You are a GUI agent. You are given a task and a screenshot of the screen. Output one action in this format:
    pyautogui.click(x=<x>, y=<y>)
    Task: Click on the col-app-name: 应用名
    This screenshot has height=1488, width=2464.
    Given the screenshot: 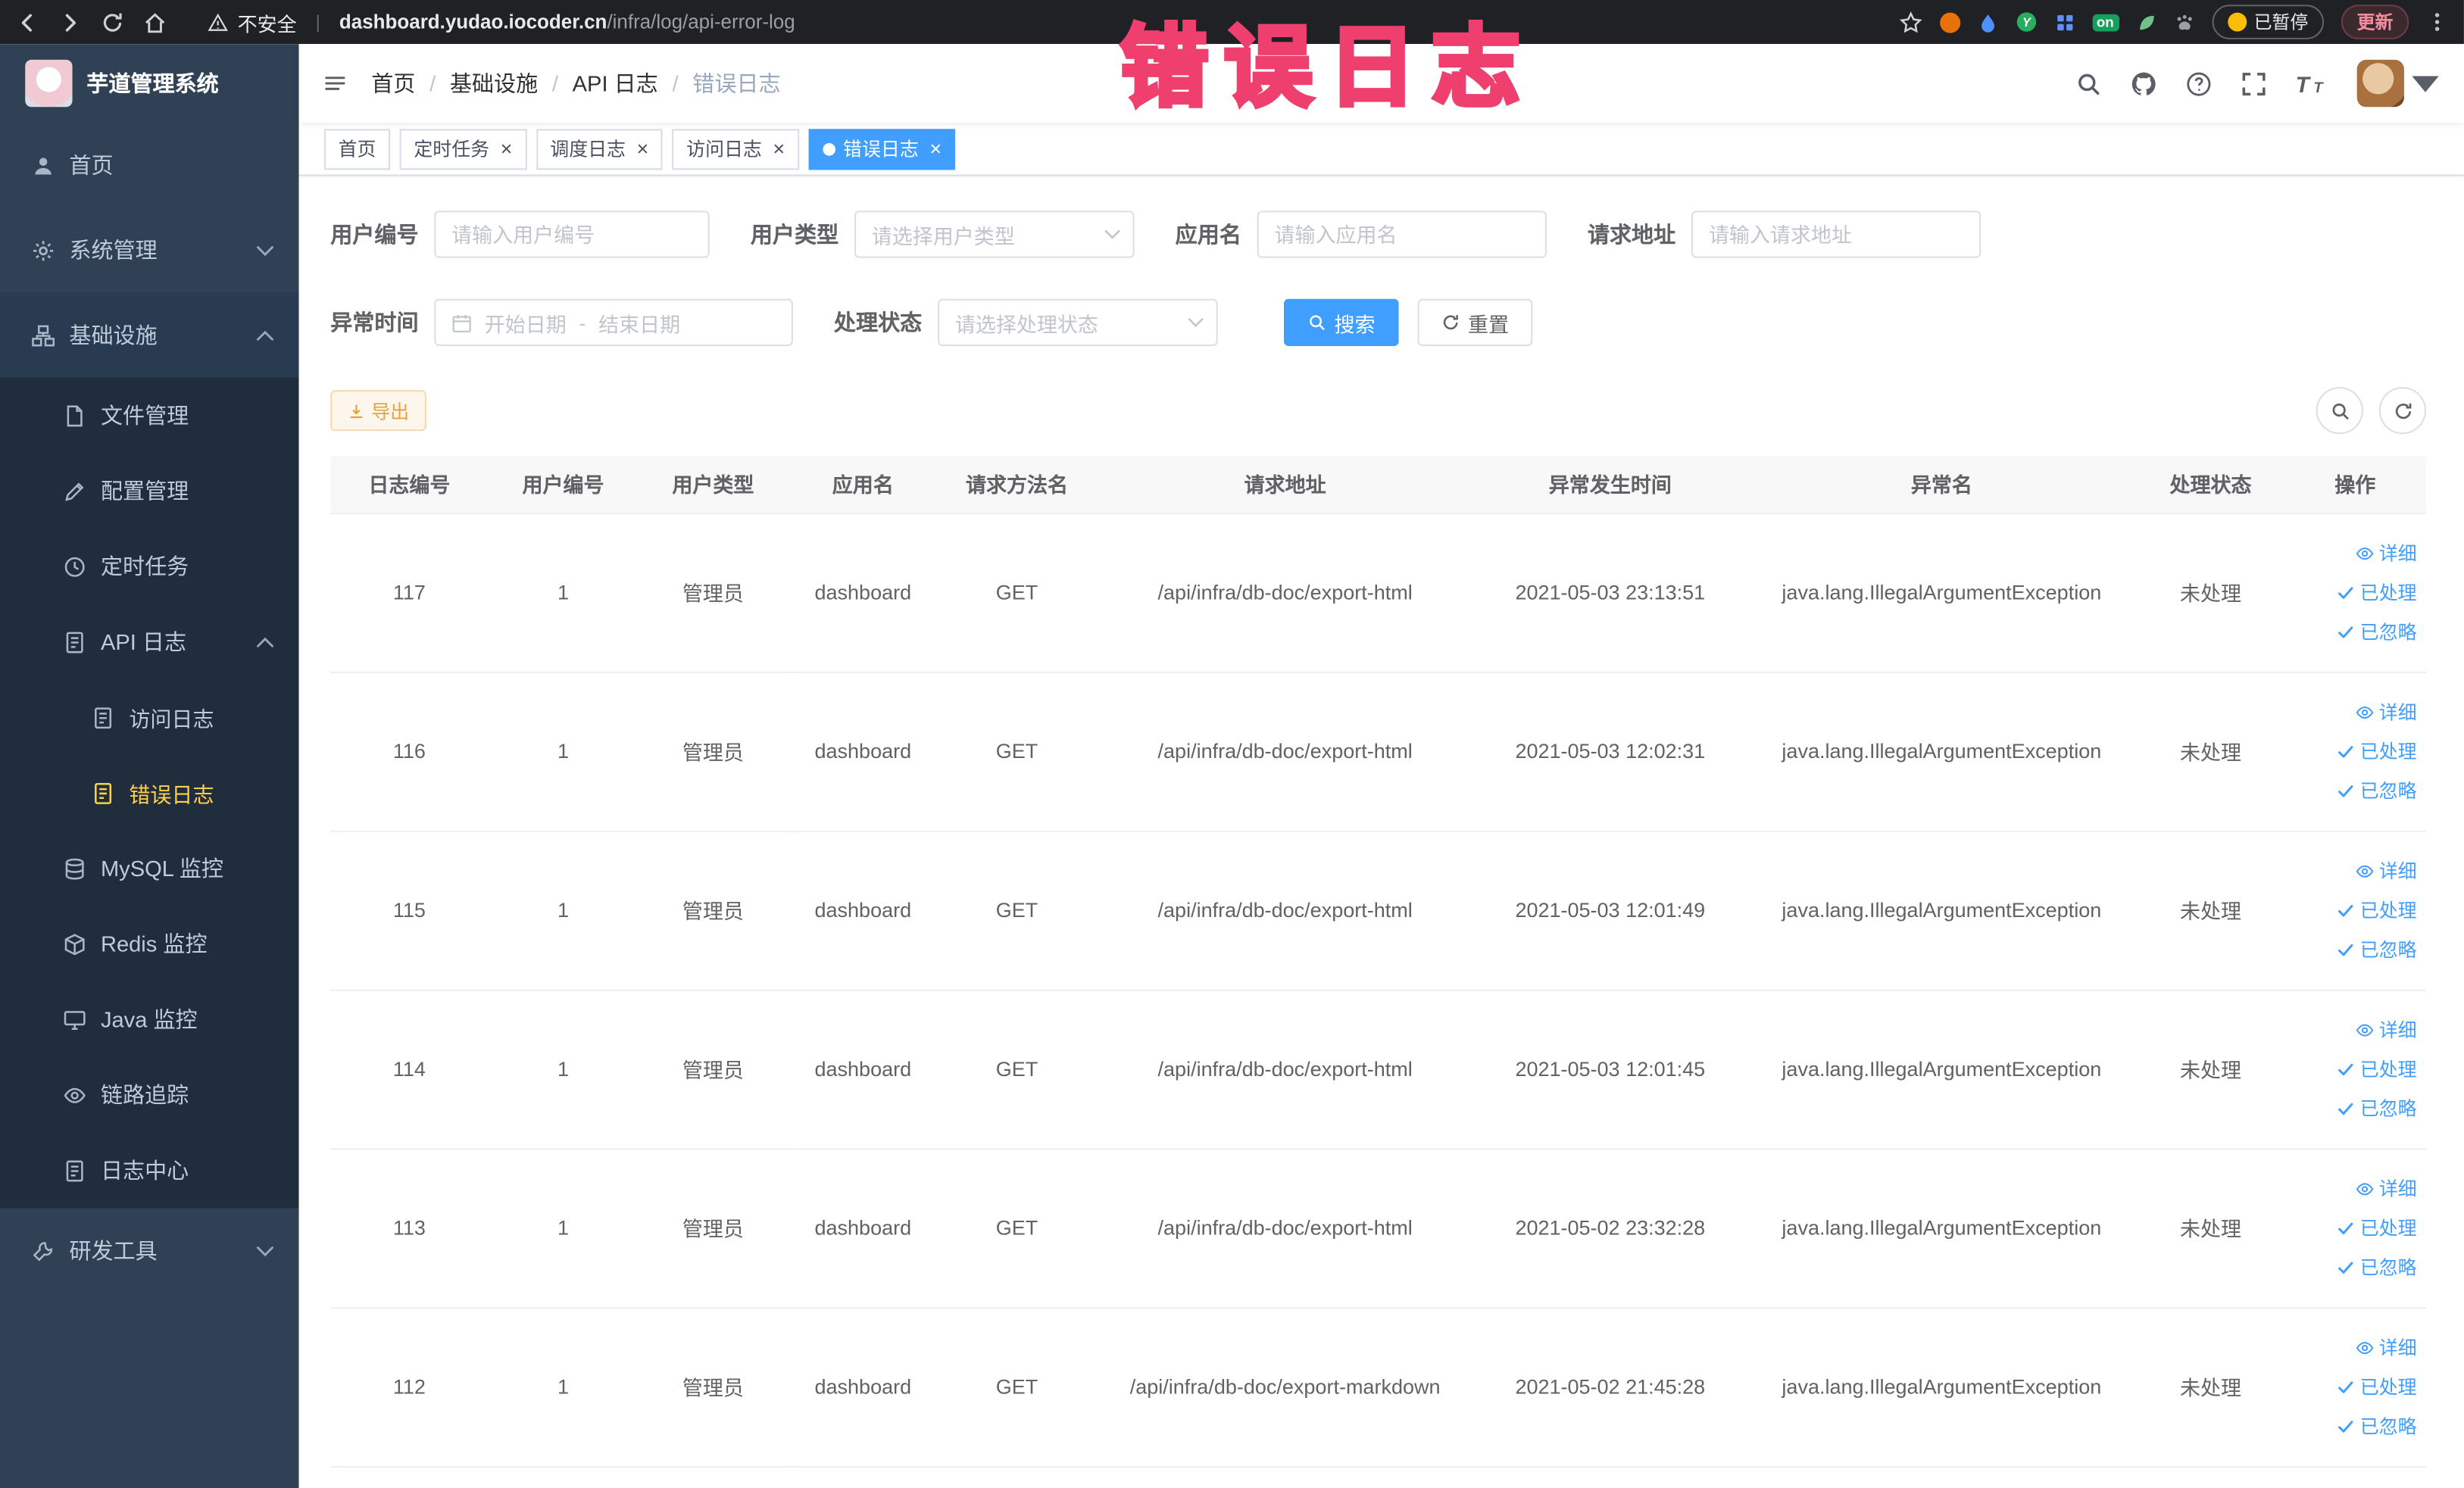 What is the action you would take?
    pyautogui.click(x=863, y=485)
    